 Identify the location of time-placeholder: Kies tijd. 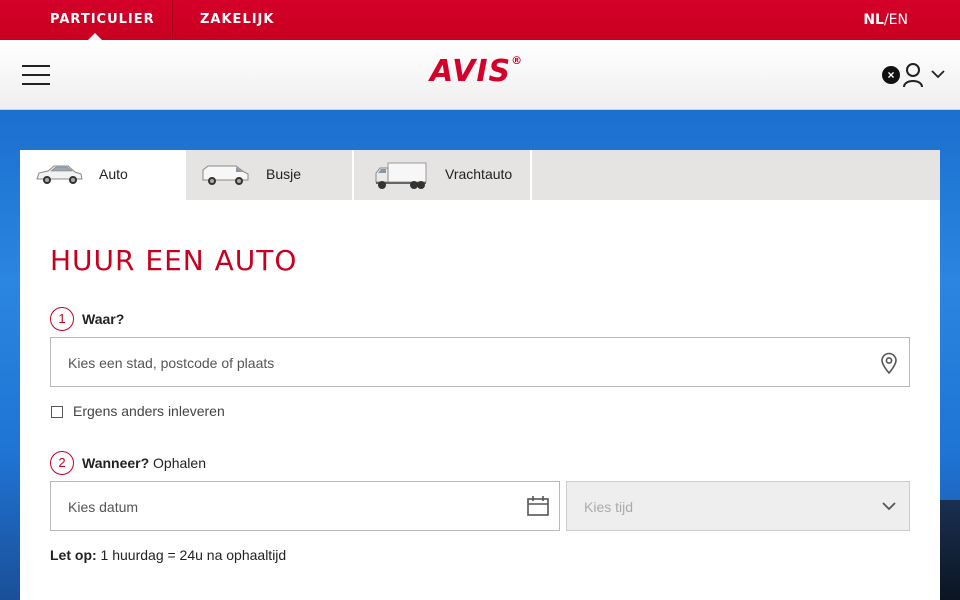
(609, 507).